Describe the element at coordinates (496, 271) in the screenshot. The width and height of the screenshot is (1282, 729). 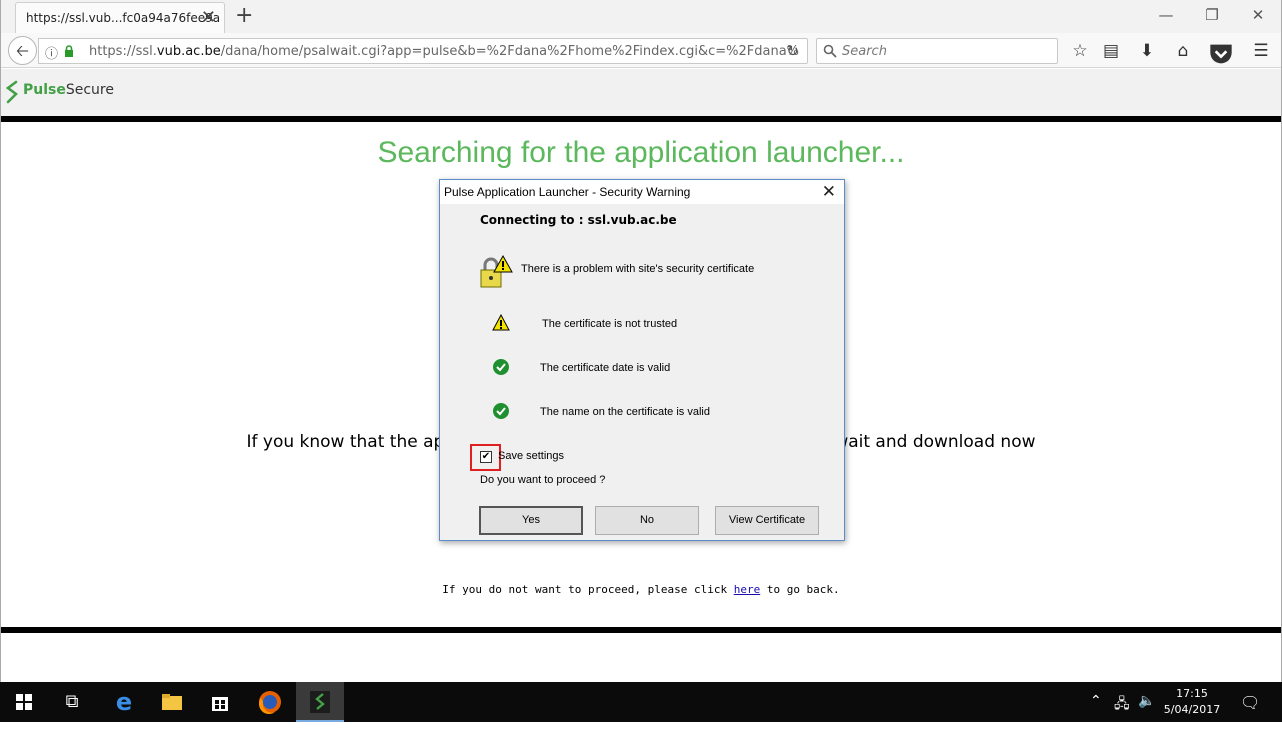
I see `padlock-warning-icon` at that location.